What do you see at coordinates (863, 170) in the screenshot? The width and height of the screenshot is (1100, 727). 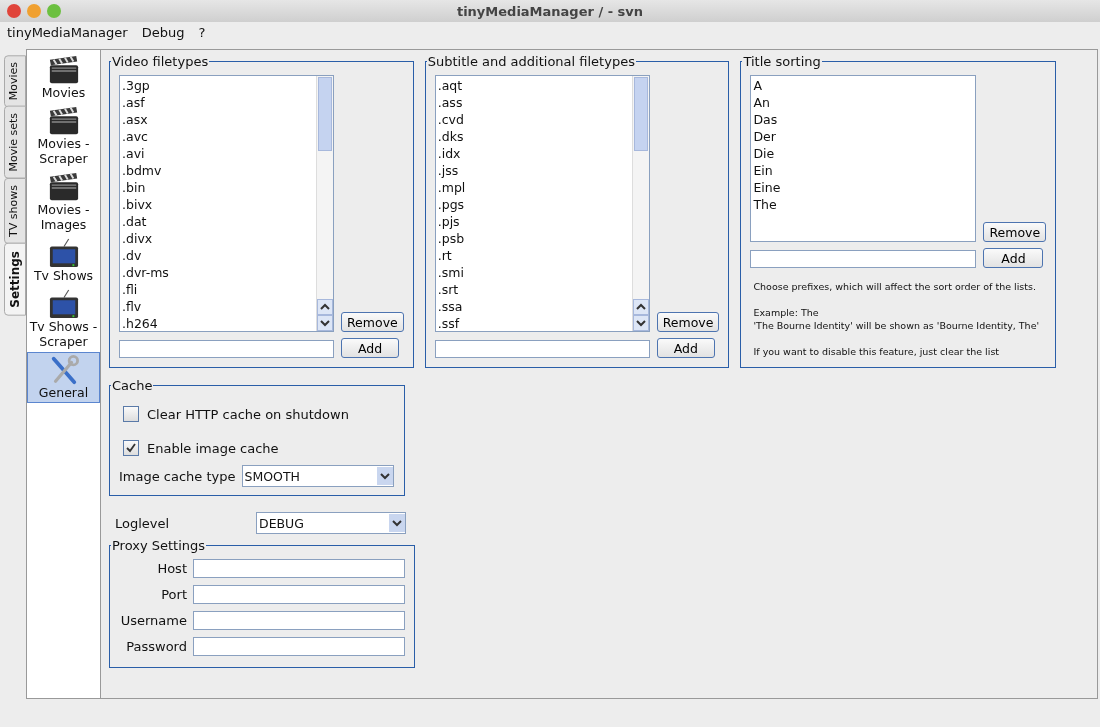 I see `list-item: Ein` at bounding box center [863, 170].